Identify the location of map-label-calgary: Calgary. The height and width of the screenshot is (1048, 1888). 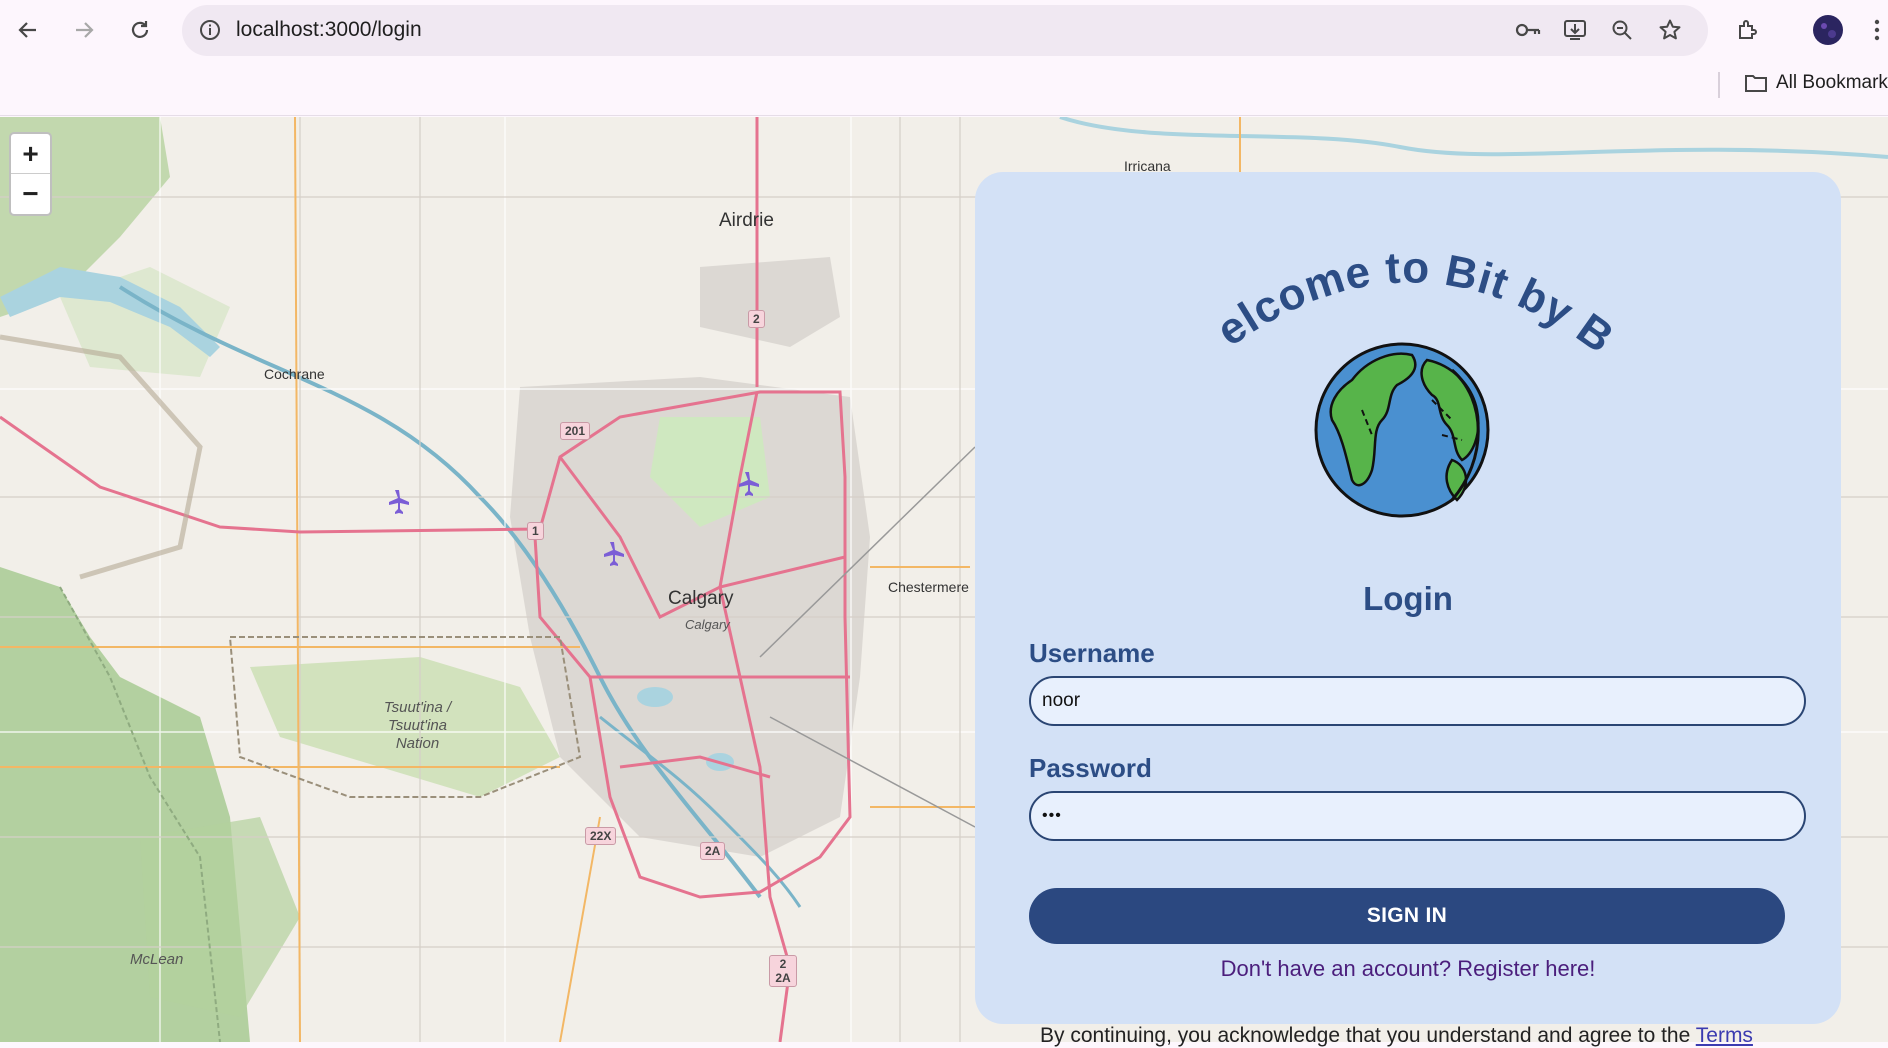
(701, 598).